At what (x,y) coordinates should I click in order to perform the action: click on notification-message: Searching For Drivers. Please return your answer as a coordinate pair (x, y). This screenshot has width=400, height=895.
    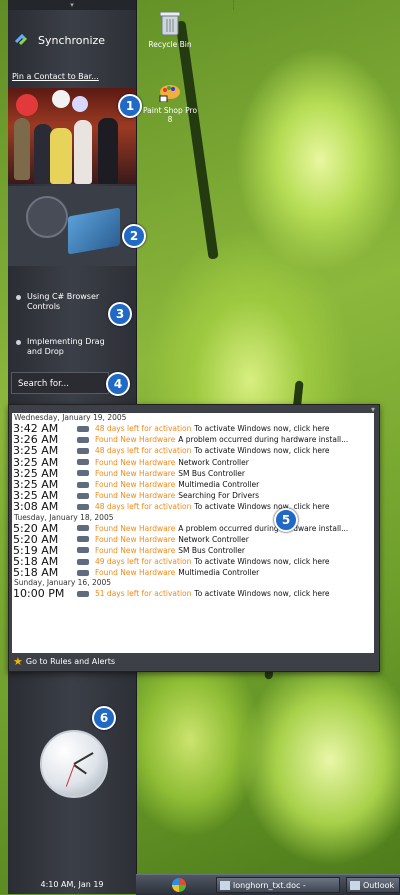
    Looking at the image, I should click on (219, 496).